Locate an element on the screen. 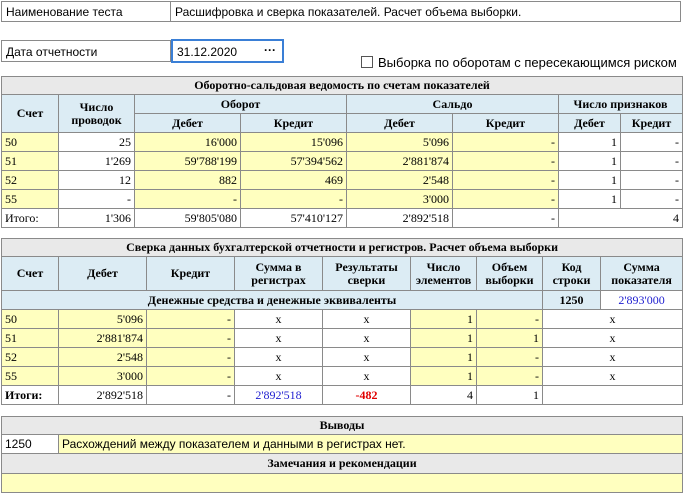 The width and height of the screenshot is (683, 495). table-row: 51 2'881'874 - x x 1 1 x is located at coordinates (342, 338).